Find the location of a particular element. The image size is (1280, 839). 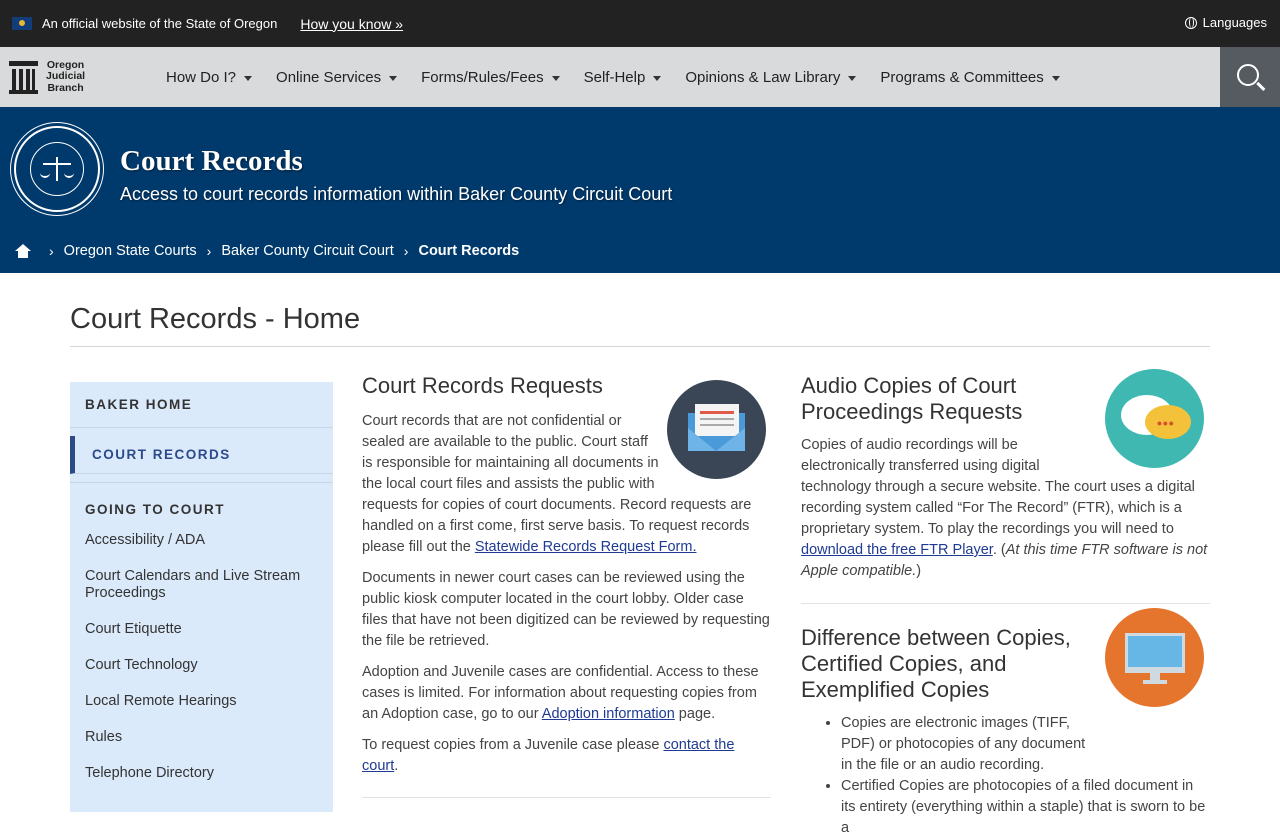

breadcrumb-current: Court Records is located at coordinates (469, 251).